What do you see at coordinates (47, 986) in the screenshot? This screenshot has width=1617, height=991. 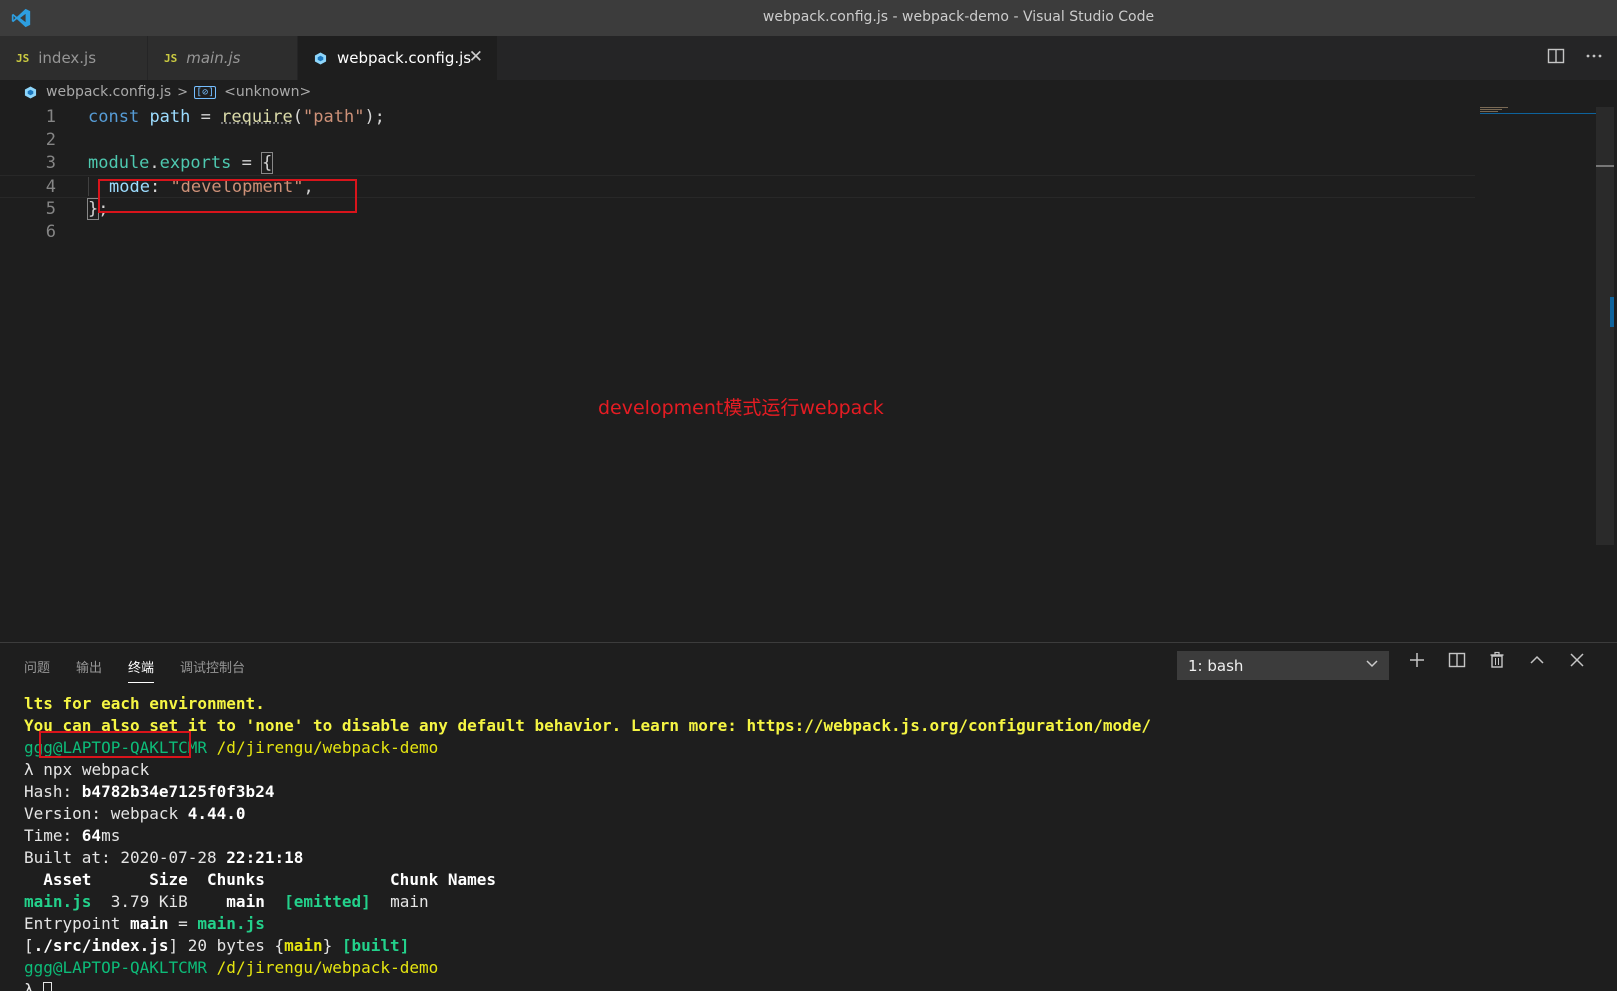 I see `terminal-cursor` at bounding box center [47, 986].